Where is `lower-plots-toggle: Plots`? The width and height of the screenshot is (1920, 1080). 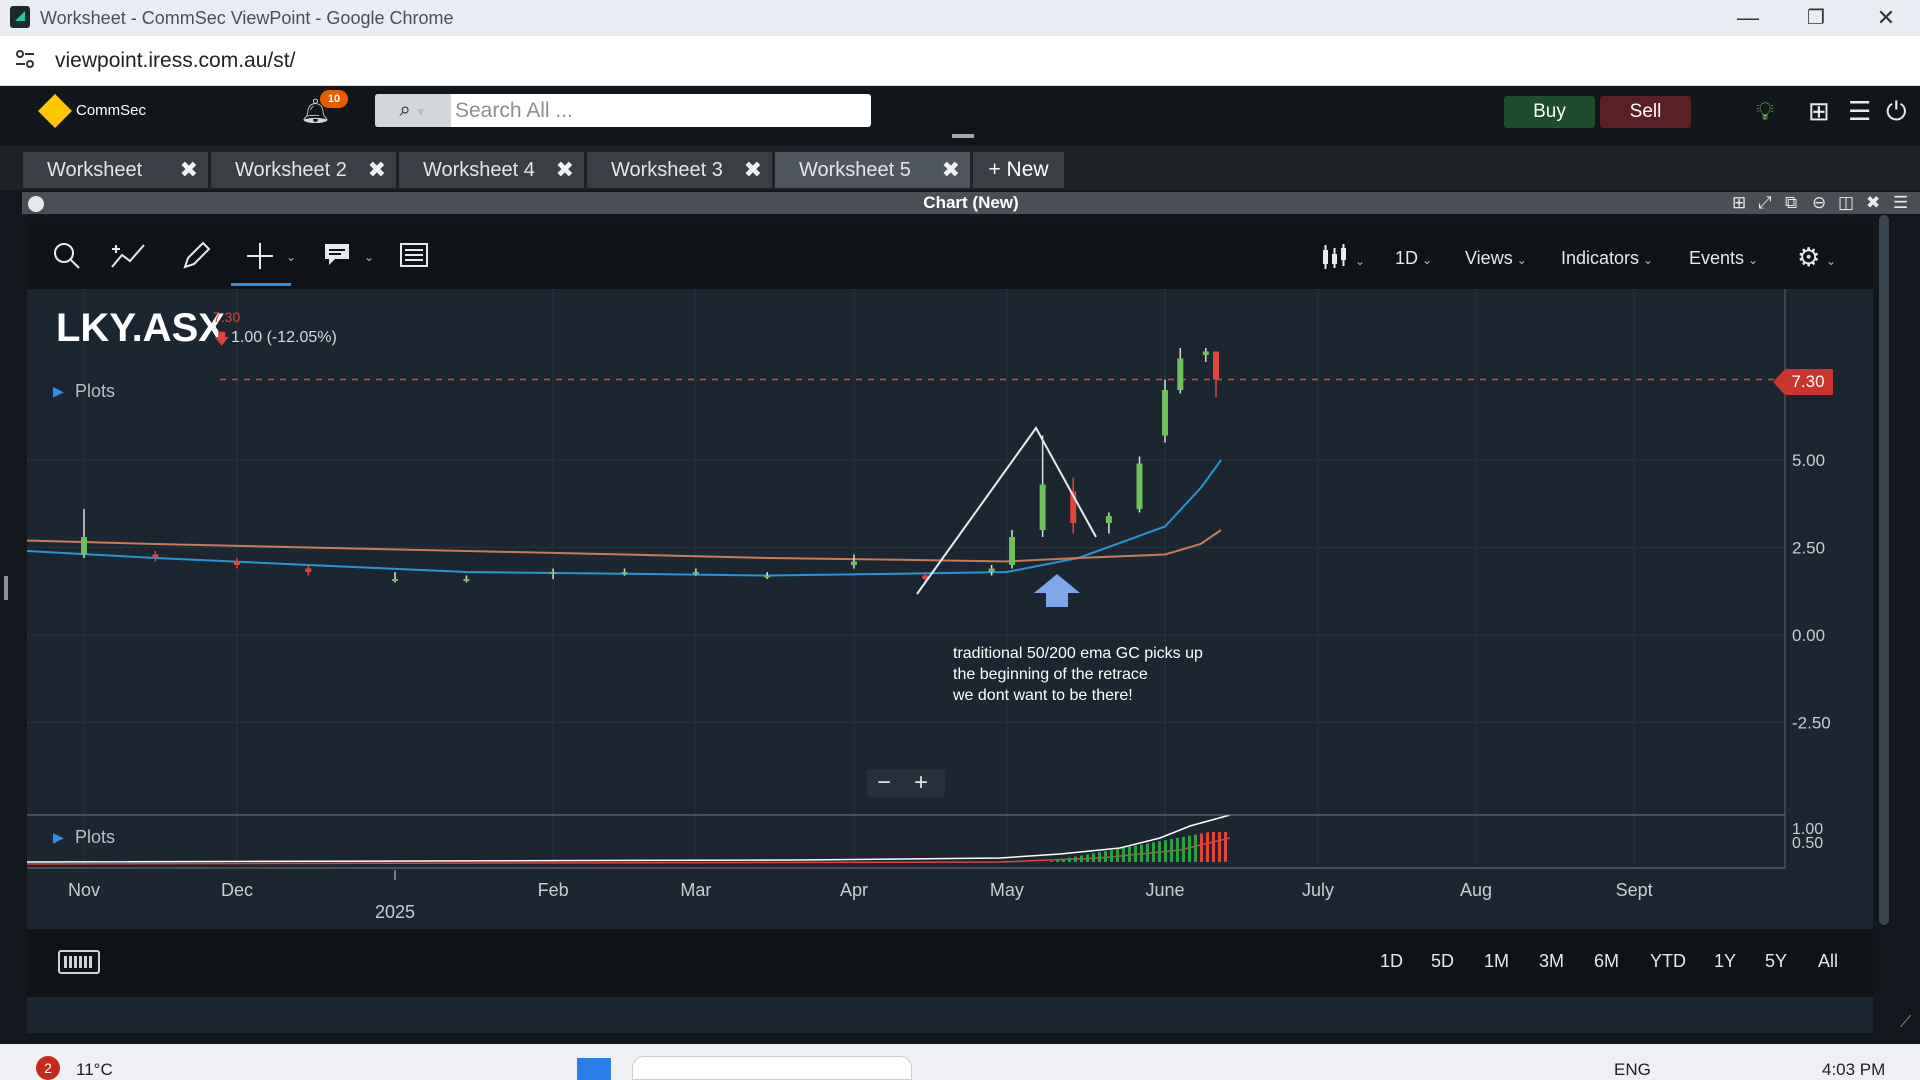 lower-plots-toggle: Plots is located at coordinates (95, 837).